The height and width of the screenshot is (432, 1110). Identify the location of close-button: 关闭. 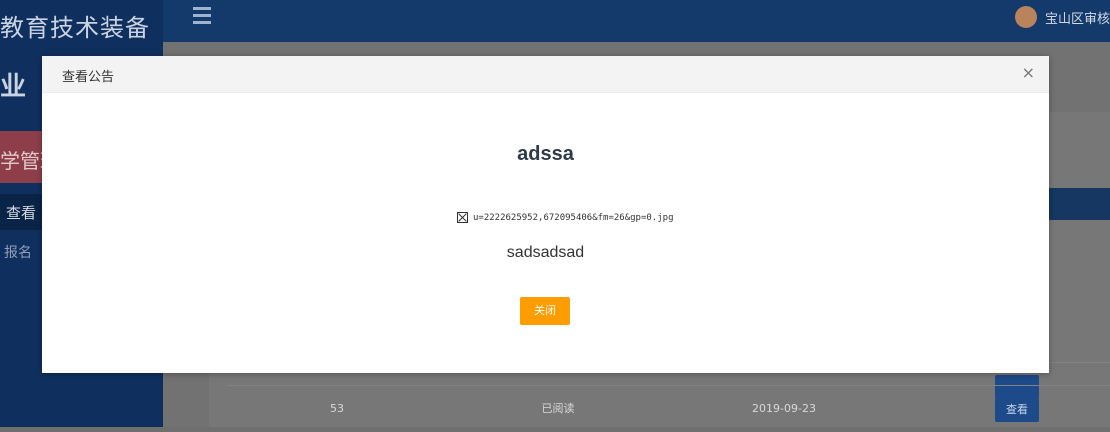
(545, 311).